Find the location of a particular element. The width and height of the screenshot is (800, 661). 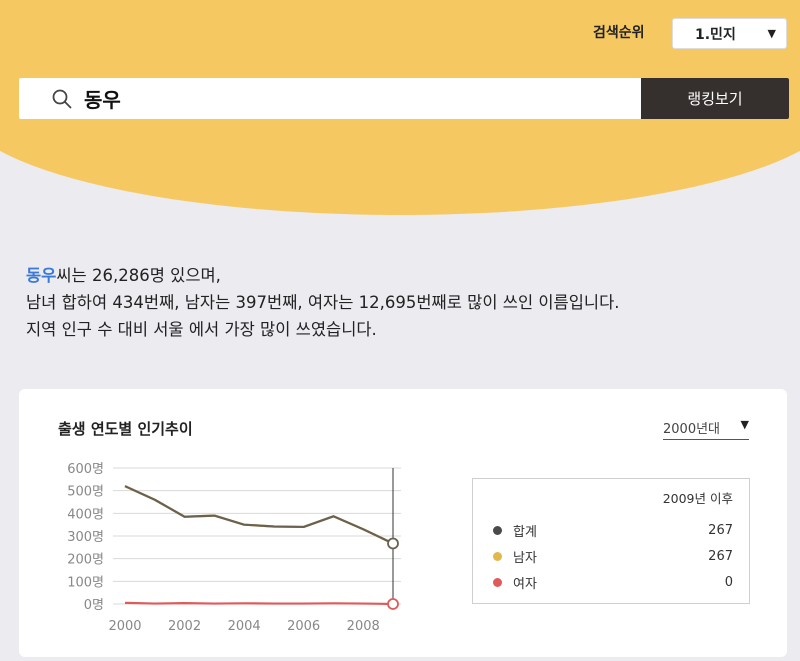

legend-label: 남자 is located at coordinates (525, 558).